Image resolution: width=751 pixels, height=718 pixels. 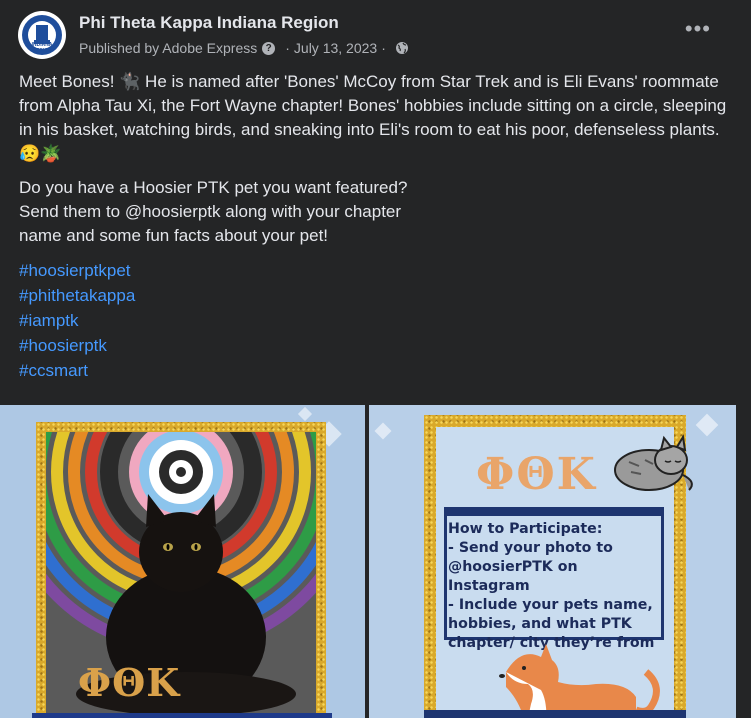 I want to click on published-by: Published by Adobe Express, so click(x=168, y=48).